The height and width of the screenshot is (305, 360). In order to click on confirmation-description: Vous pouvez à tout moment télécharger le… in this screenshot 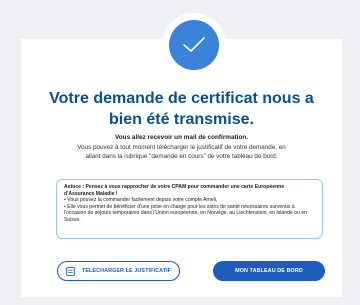, I will do `click(181, 152)`.